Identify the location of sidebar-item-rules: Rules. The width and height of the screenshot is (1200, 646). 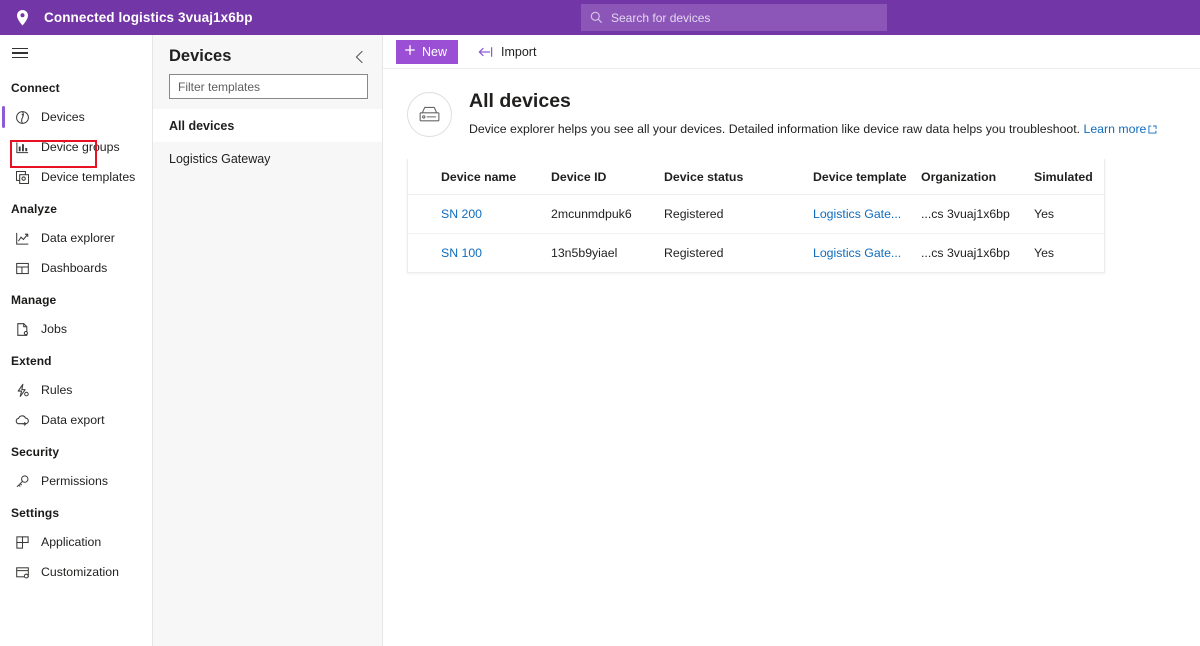
(76, 390).